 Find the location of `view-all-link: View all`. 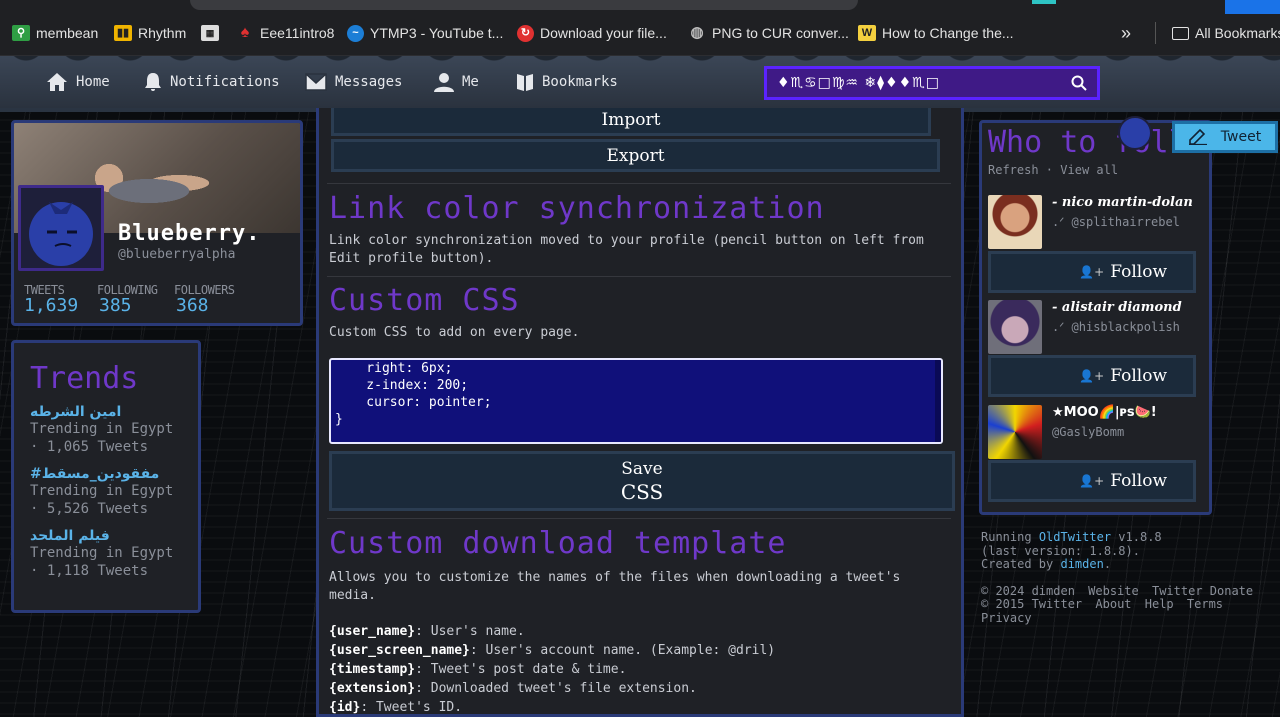

view-all-link: View all is located at coordinates (1089, 170).